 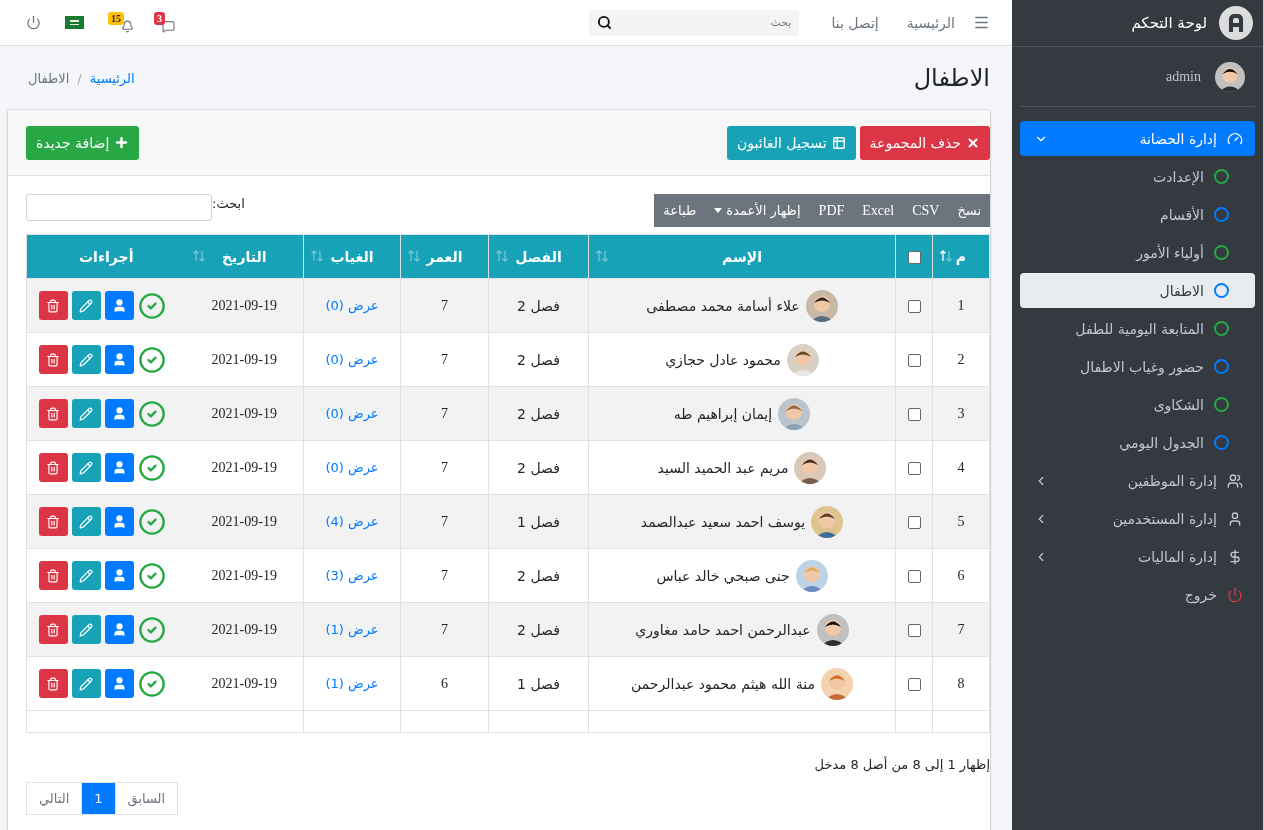 I want to click on sidebar-subitem: الأقسام, so click(x=1137, y=214).